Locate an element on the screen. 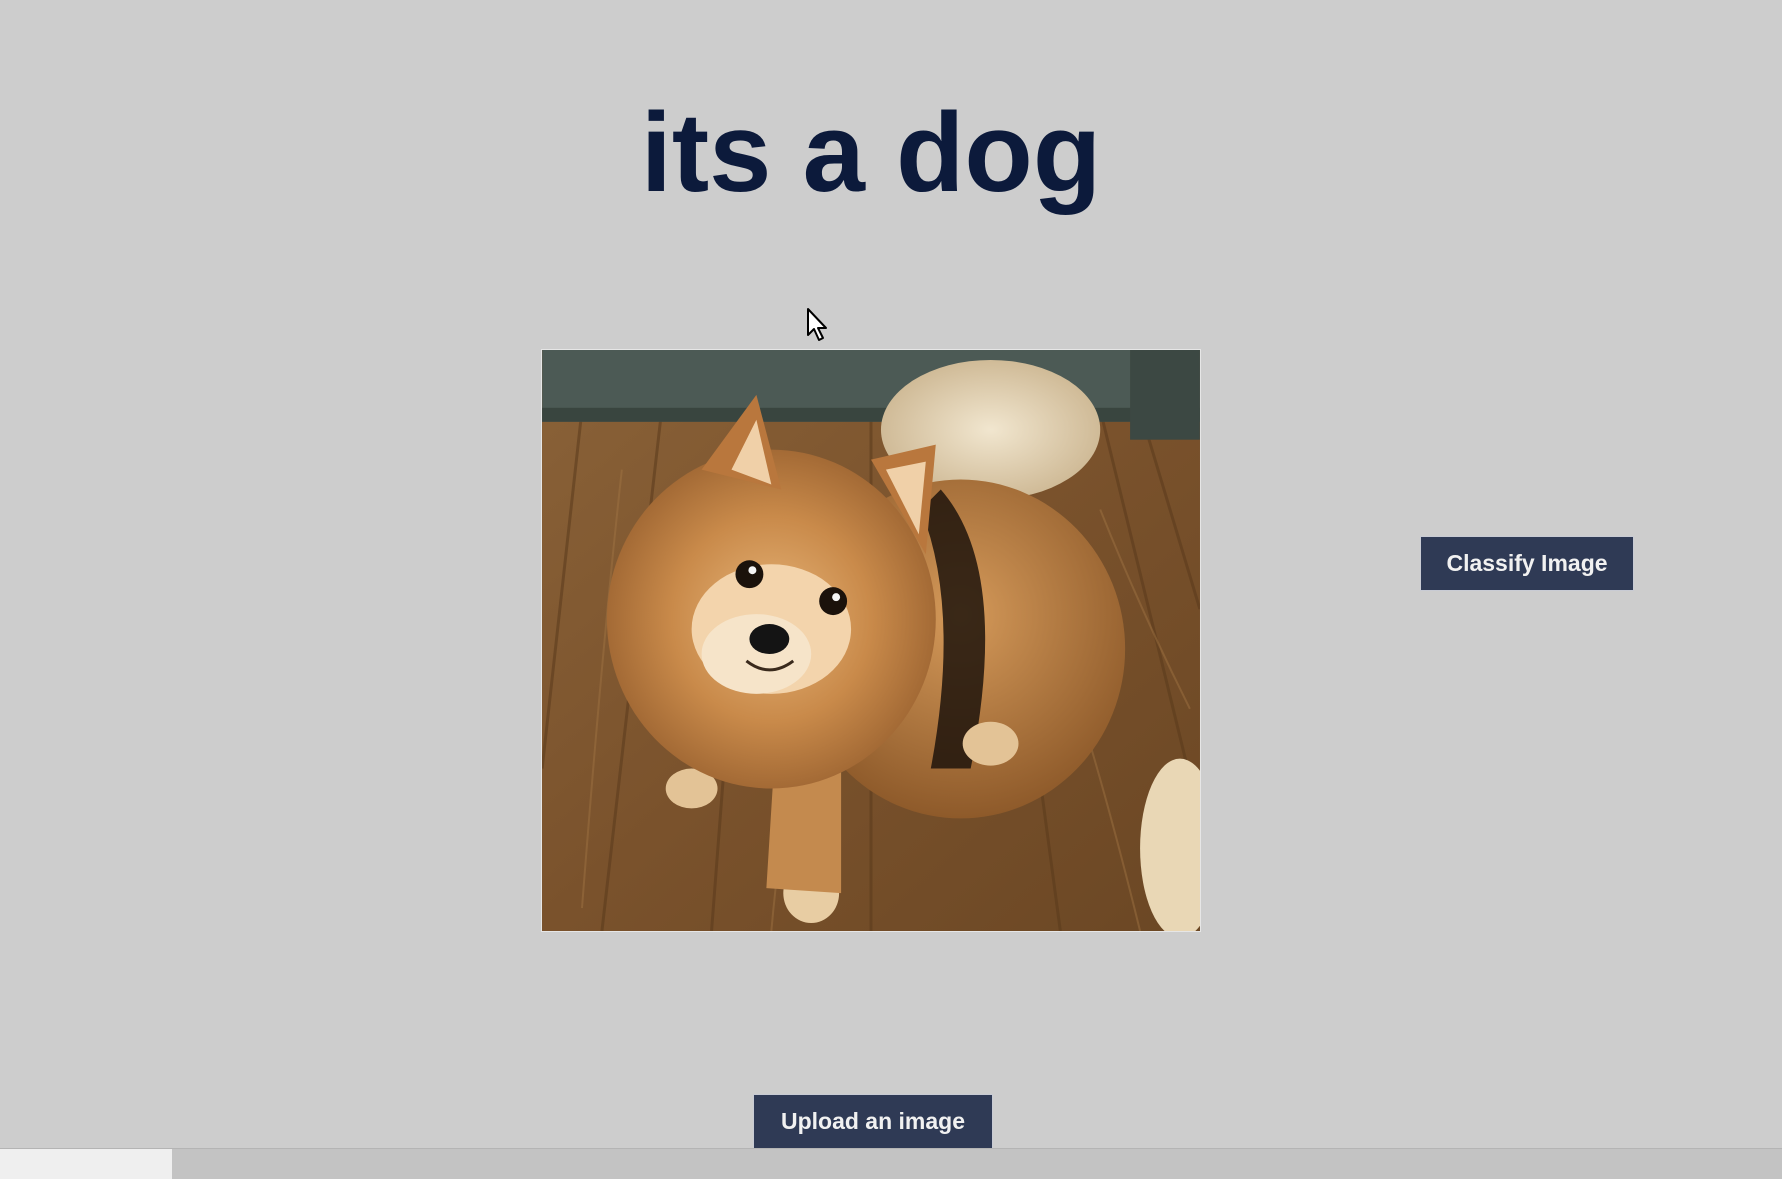 This screenshot has width=1782, height=1179. status-bar-segment is located at coordinates (86, 1164).